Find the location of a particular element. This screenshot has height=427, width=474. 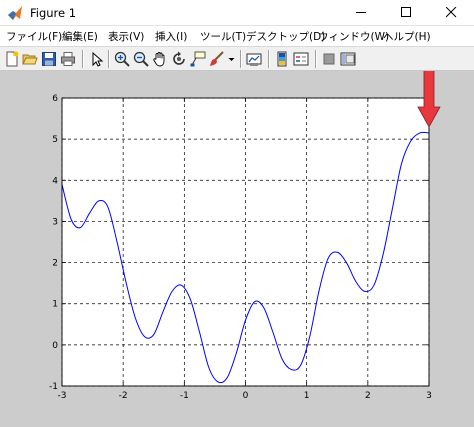

link-plot-icon is located at coordinates (254, 59).